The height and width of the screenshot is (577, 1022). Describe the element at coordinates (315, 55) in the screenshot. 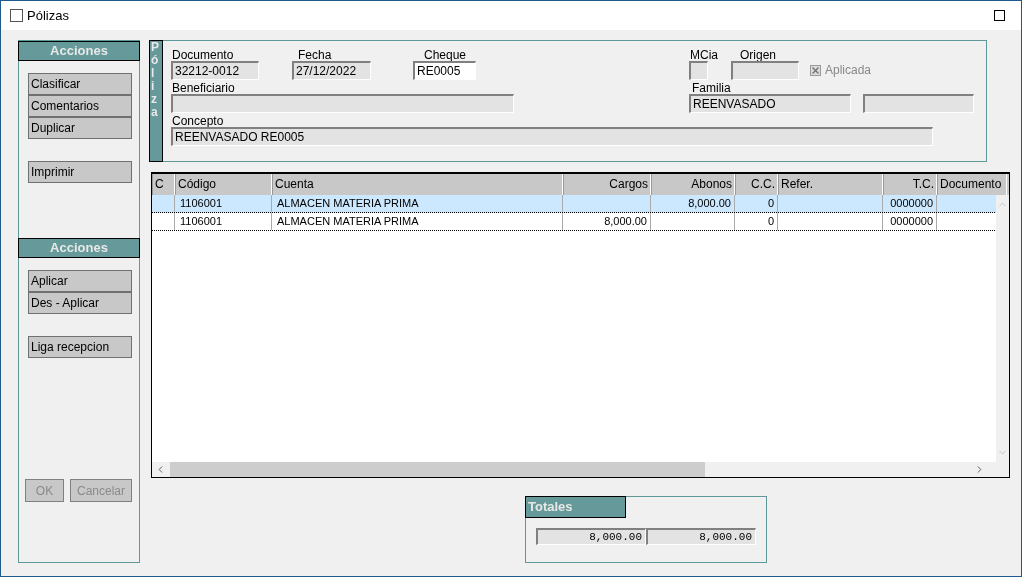

I see `field-label: Fecha` at that location.